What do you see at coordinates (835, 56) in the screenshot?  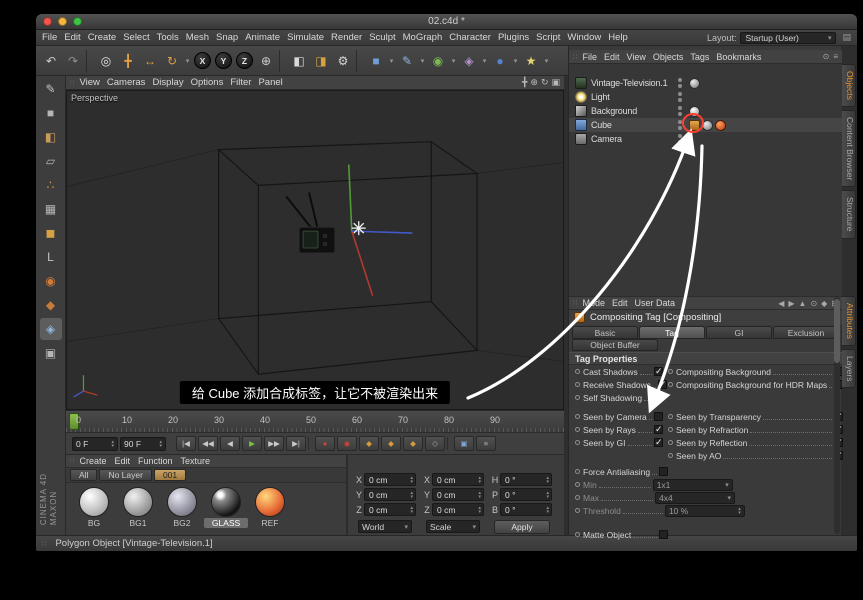 I see `om-options-icon: ≡` at bounding box center [835, 56].